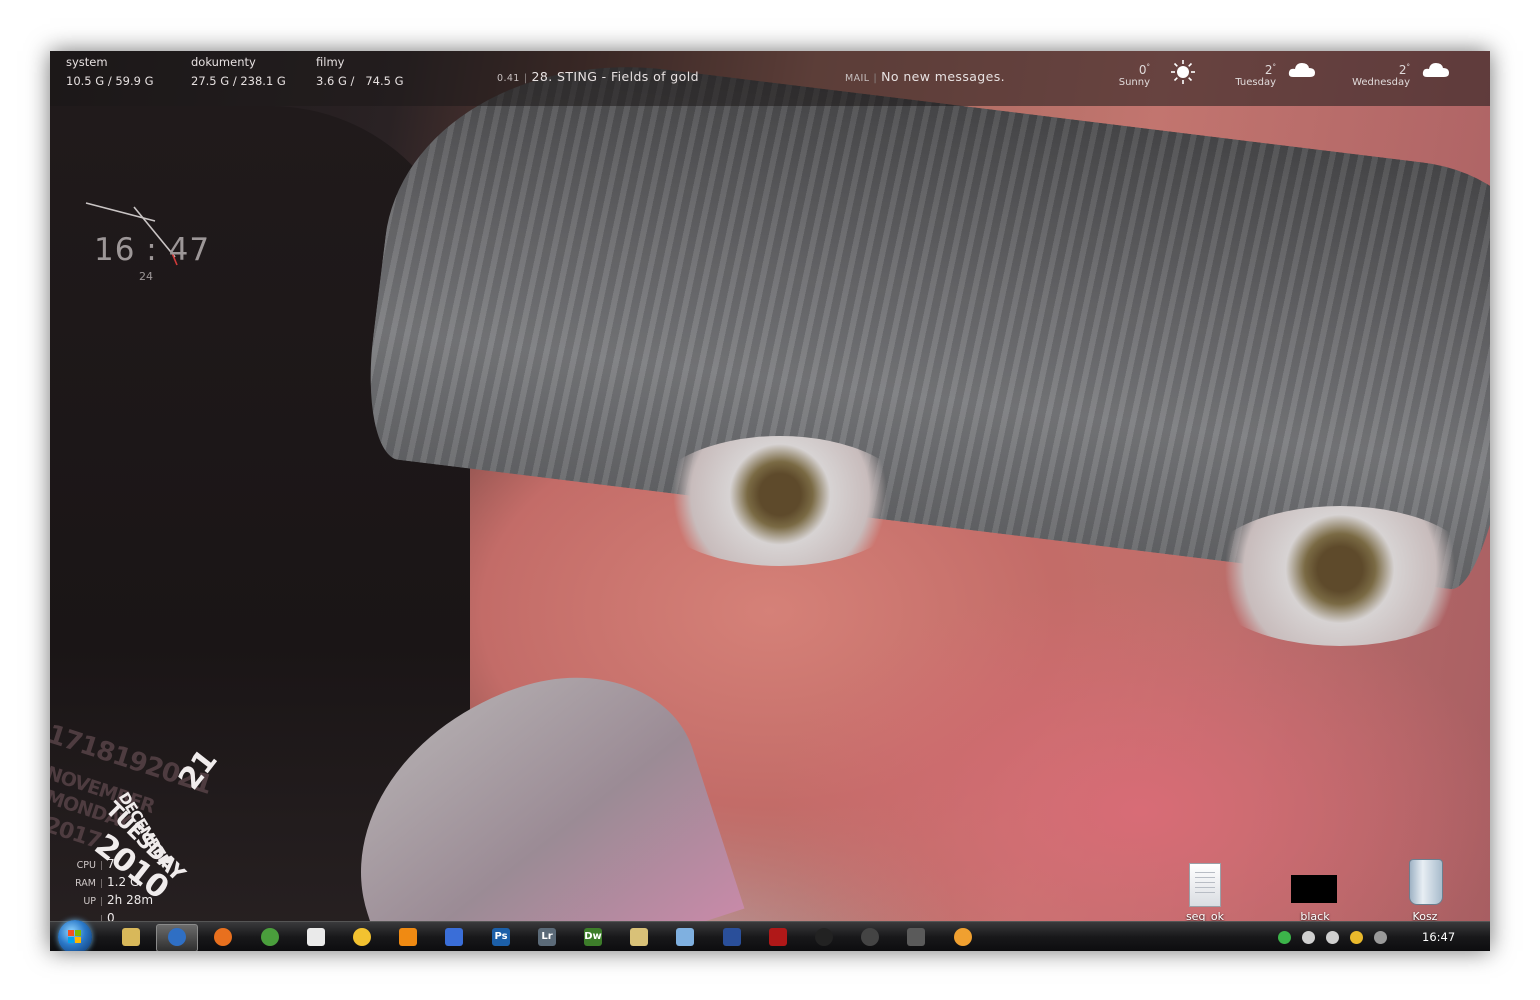 The height and width of the screenshot is (1000, 1540). I want to click on weather-tuesday: 2° Tuesday, so click(1272, 75).